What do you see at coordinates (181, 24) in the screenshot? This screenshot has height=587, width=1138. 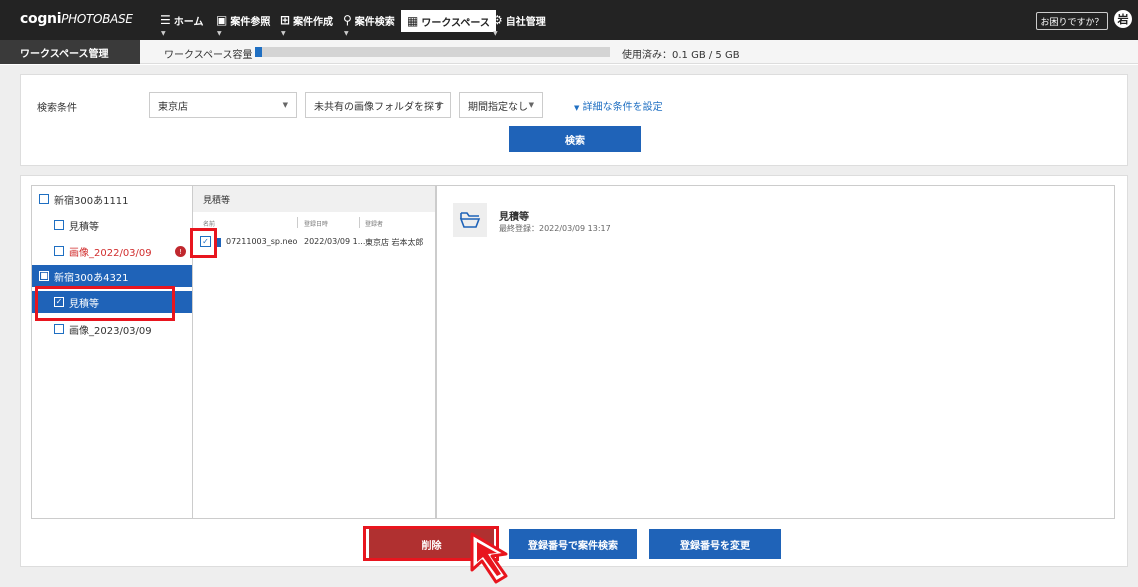 I see `nav-home: ☰ ホーム ▼` at bounding box center [181, 24].